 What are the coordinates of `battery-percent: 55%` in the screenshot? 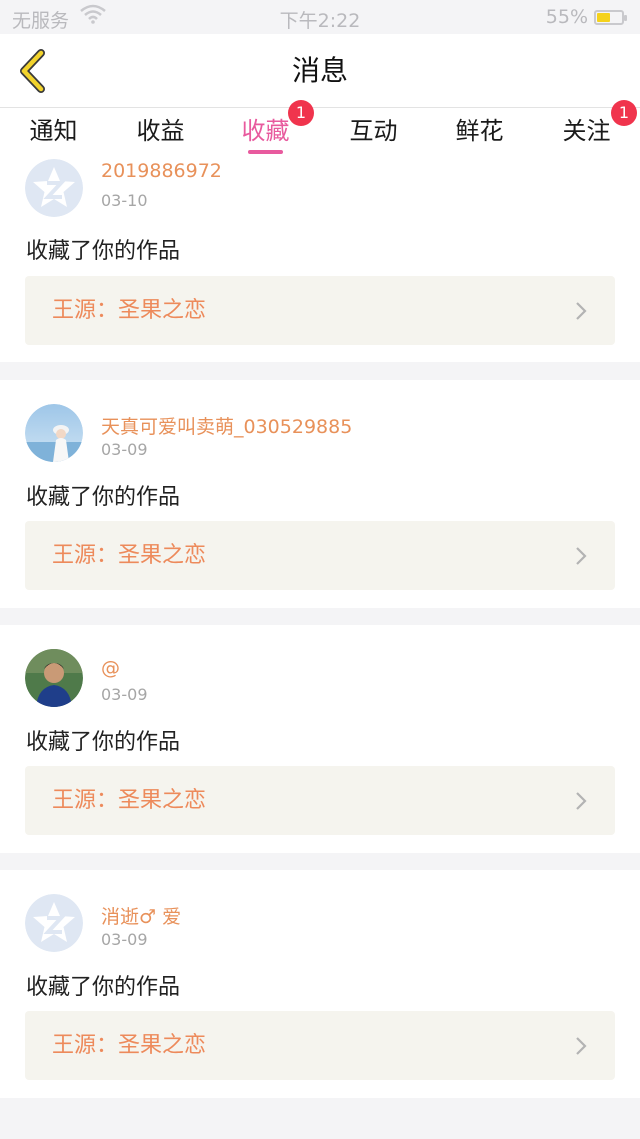 It's located at (566, 17).